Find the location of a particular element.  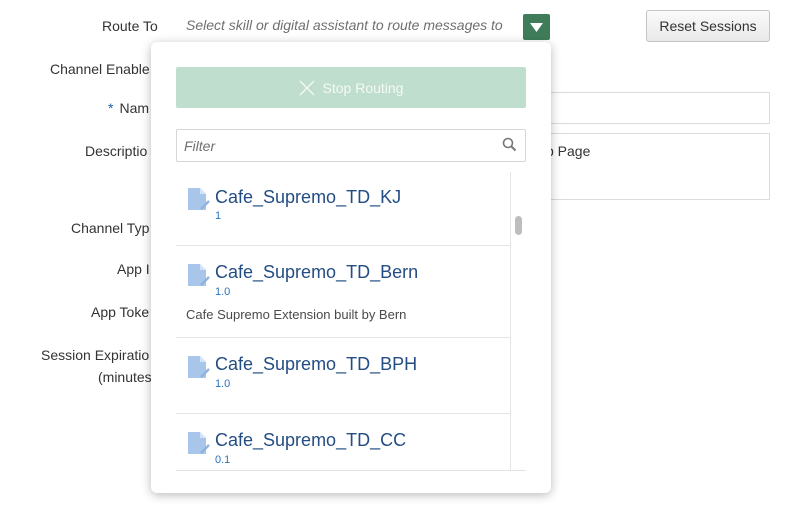

item-name: Cafe_Supremo_TD_CC is located at coordinates (311, 440).